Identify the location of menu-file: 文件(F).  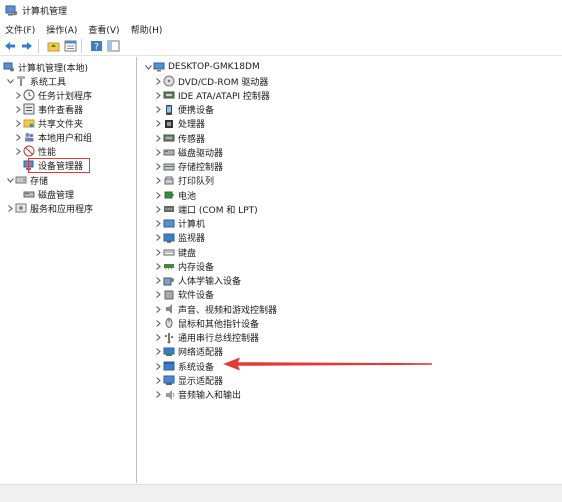
(20, 29).